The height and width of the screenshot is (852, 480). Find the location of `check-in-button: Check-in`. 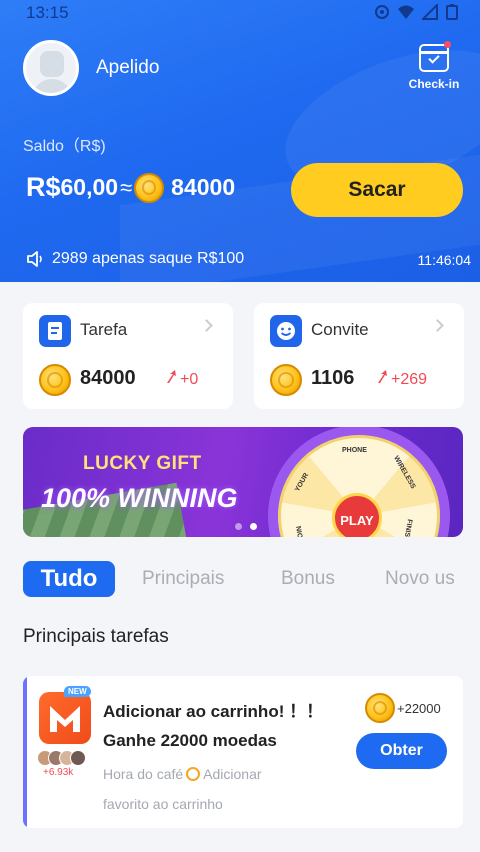

check-in-button: Check-in is located at coordinates (434, 66).